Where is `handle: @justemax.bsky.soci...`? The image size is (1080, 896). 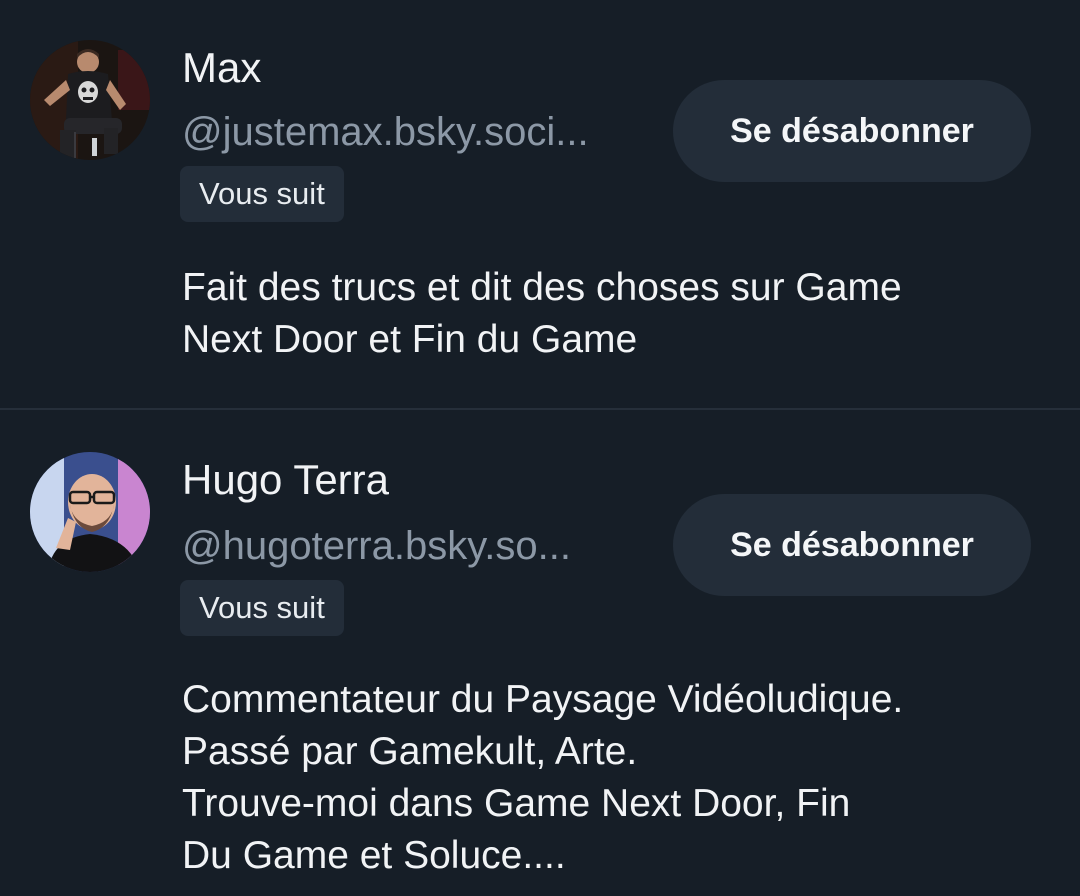 handle: @justemax.bsky.soci... is located at coordinates (385, 132).